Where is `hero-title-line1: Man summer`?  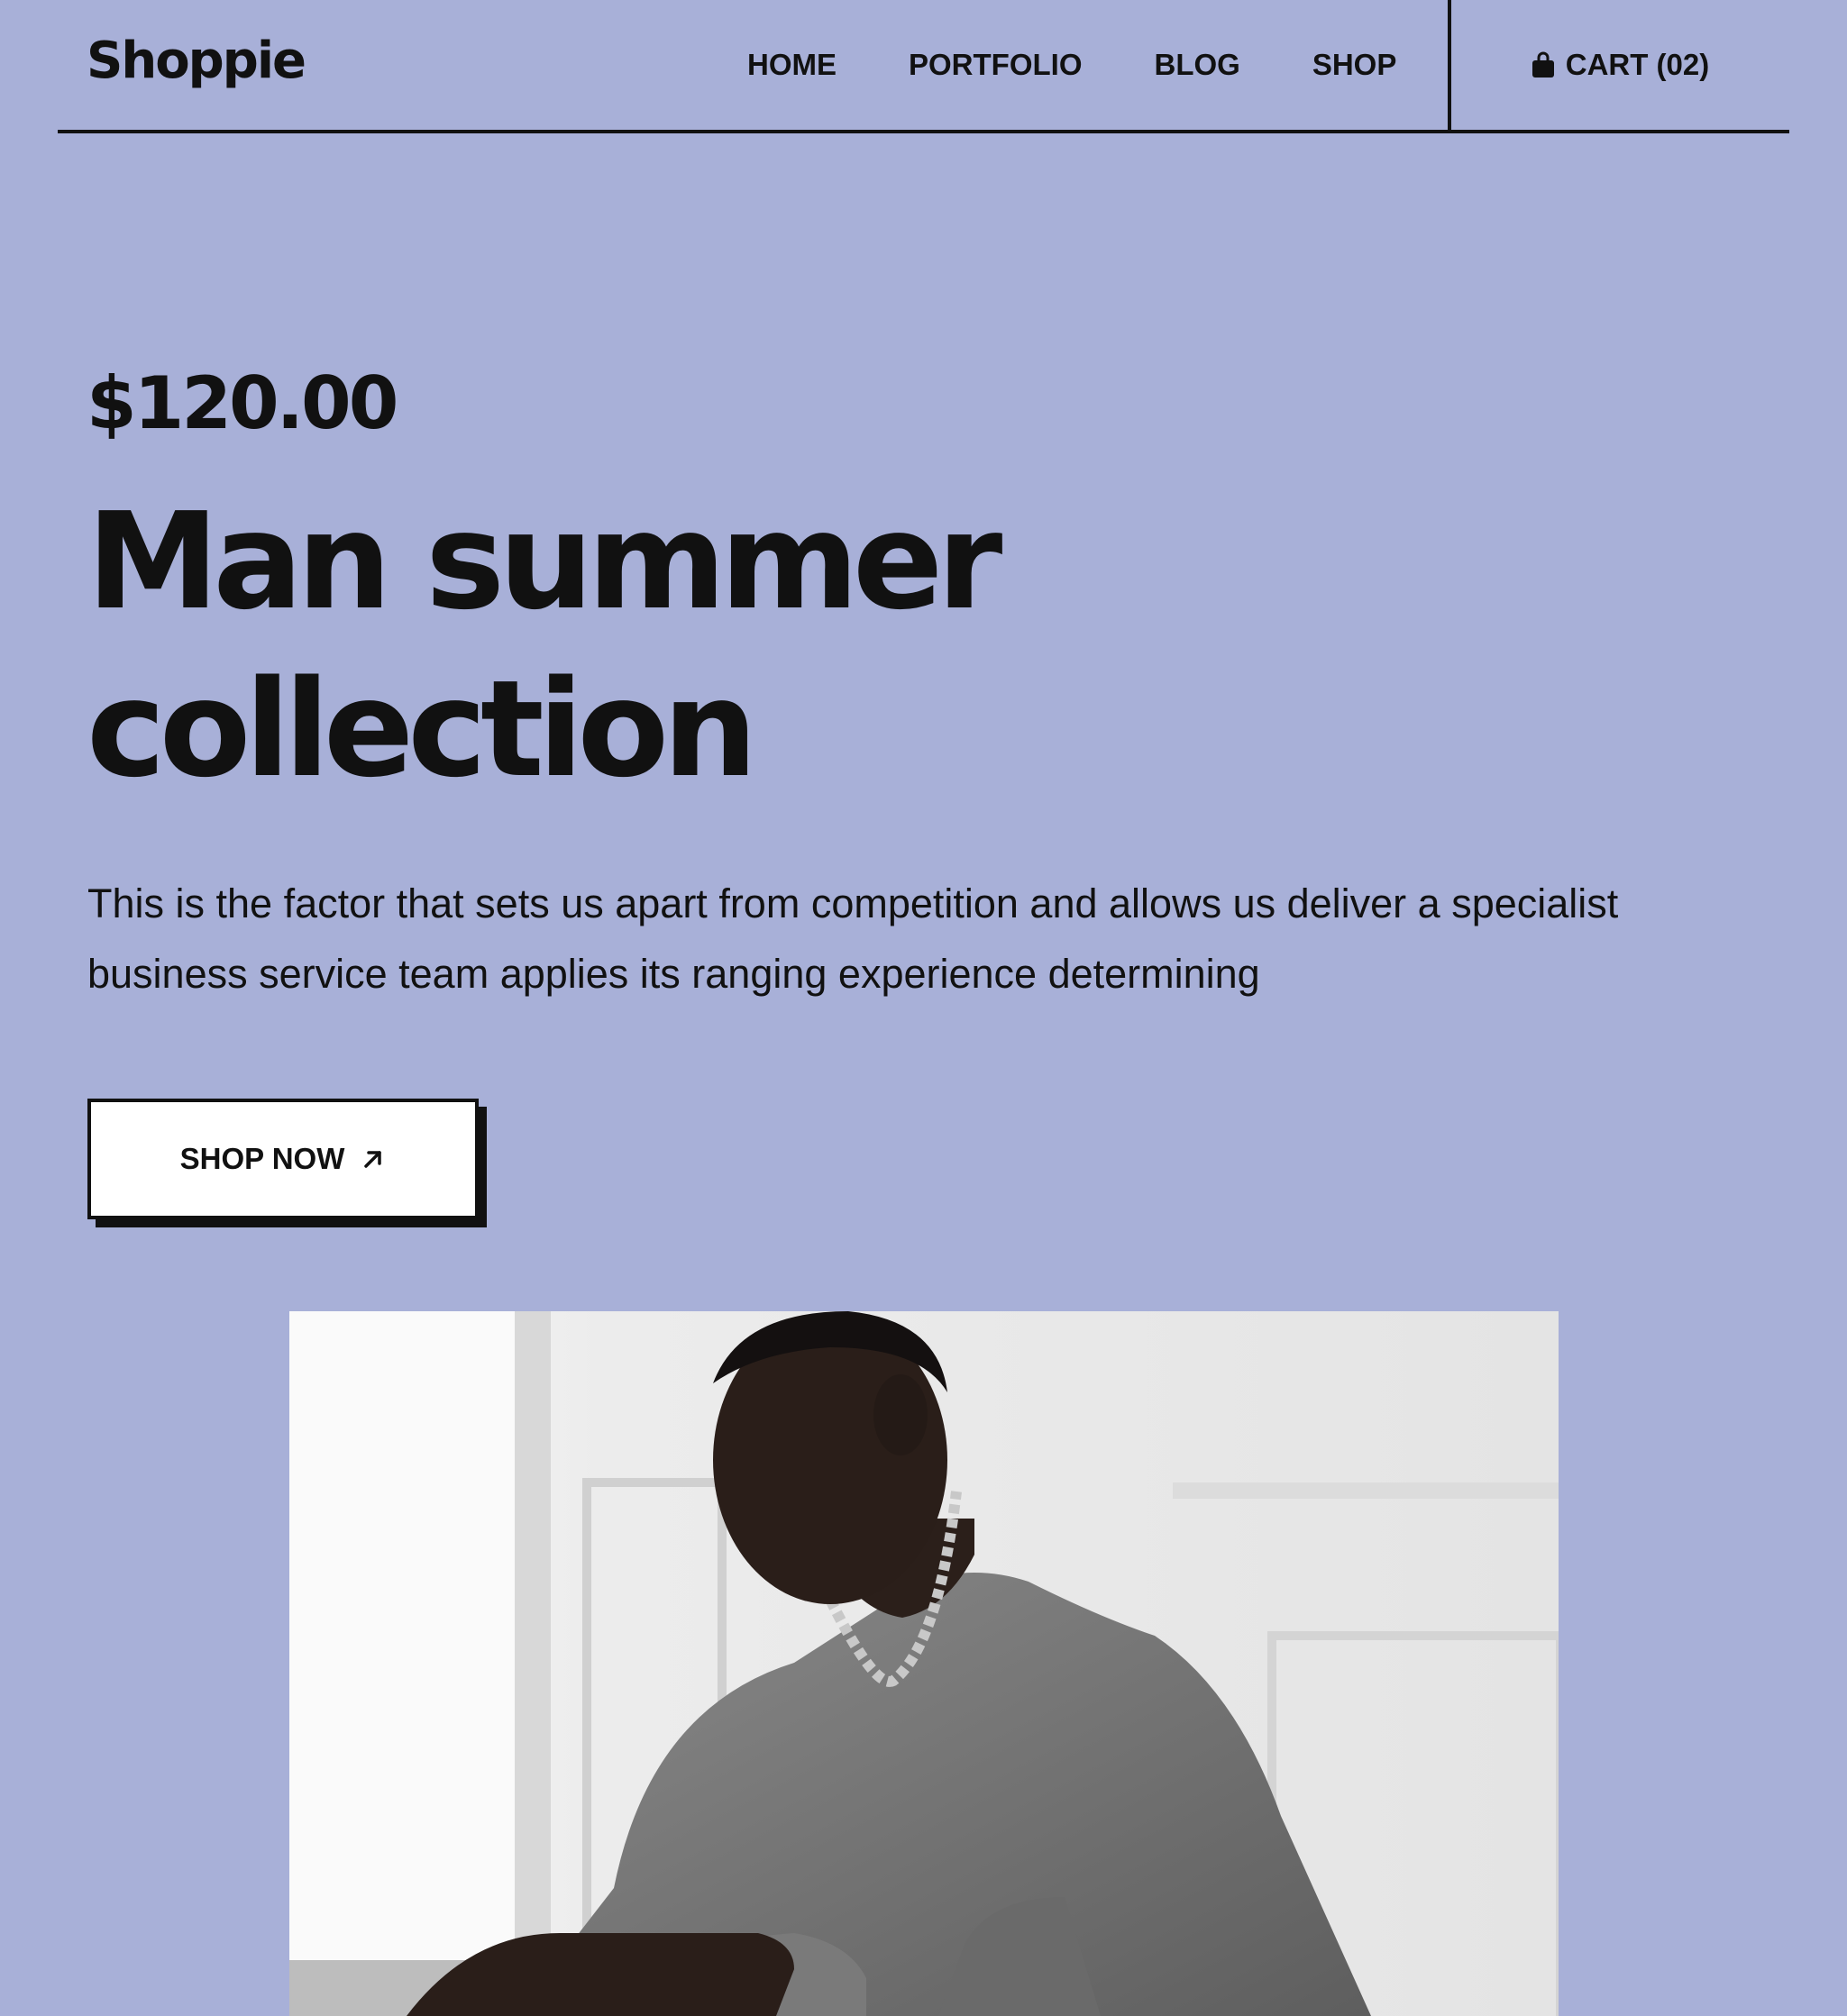
hero-title-line1: Man summer is located at coordinates (544, 561).